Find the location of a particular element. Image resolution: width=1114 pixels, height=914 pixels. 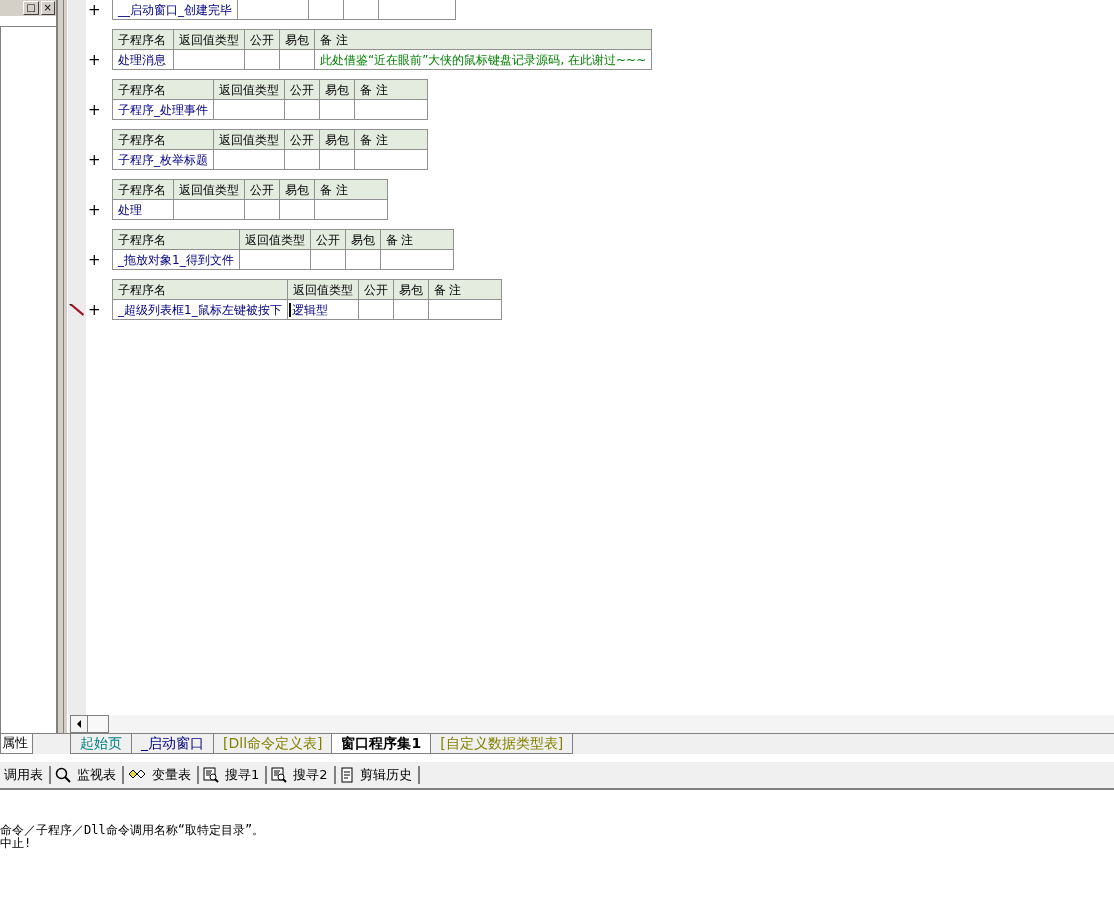

scroll-left-button is located at coordinates (79, 724).